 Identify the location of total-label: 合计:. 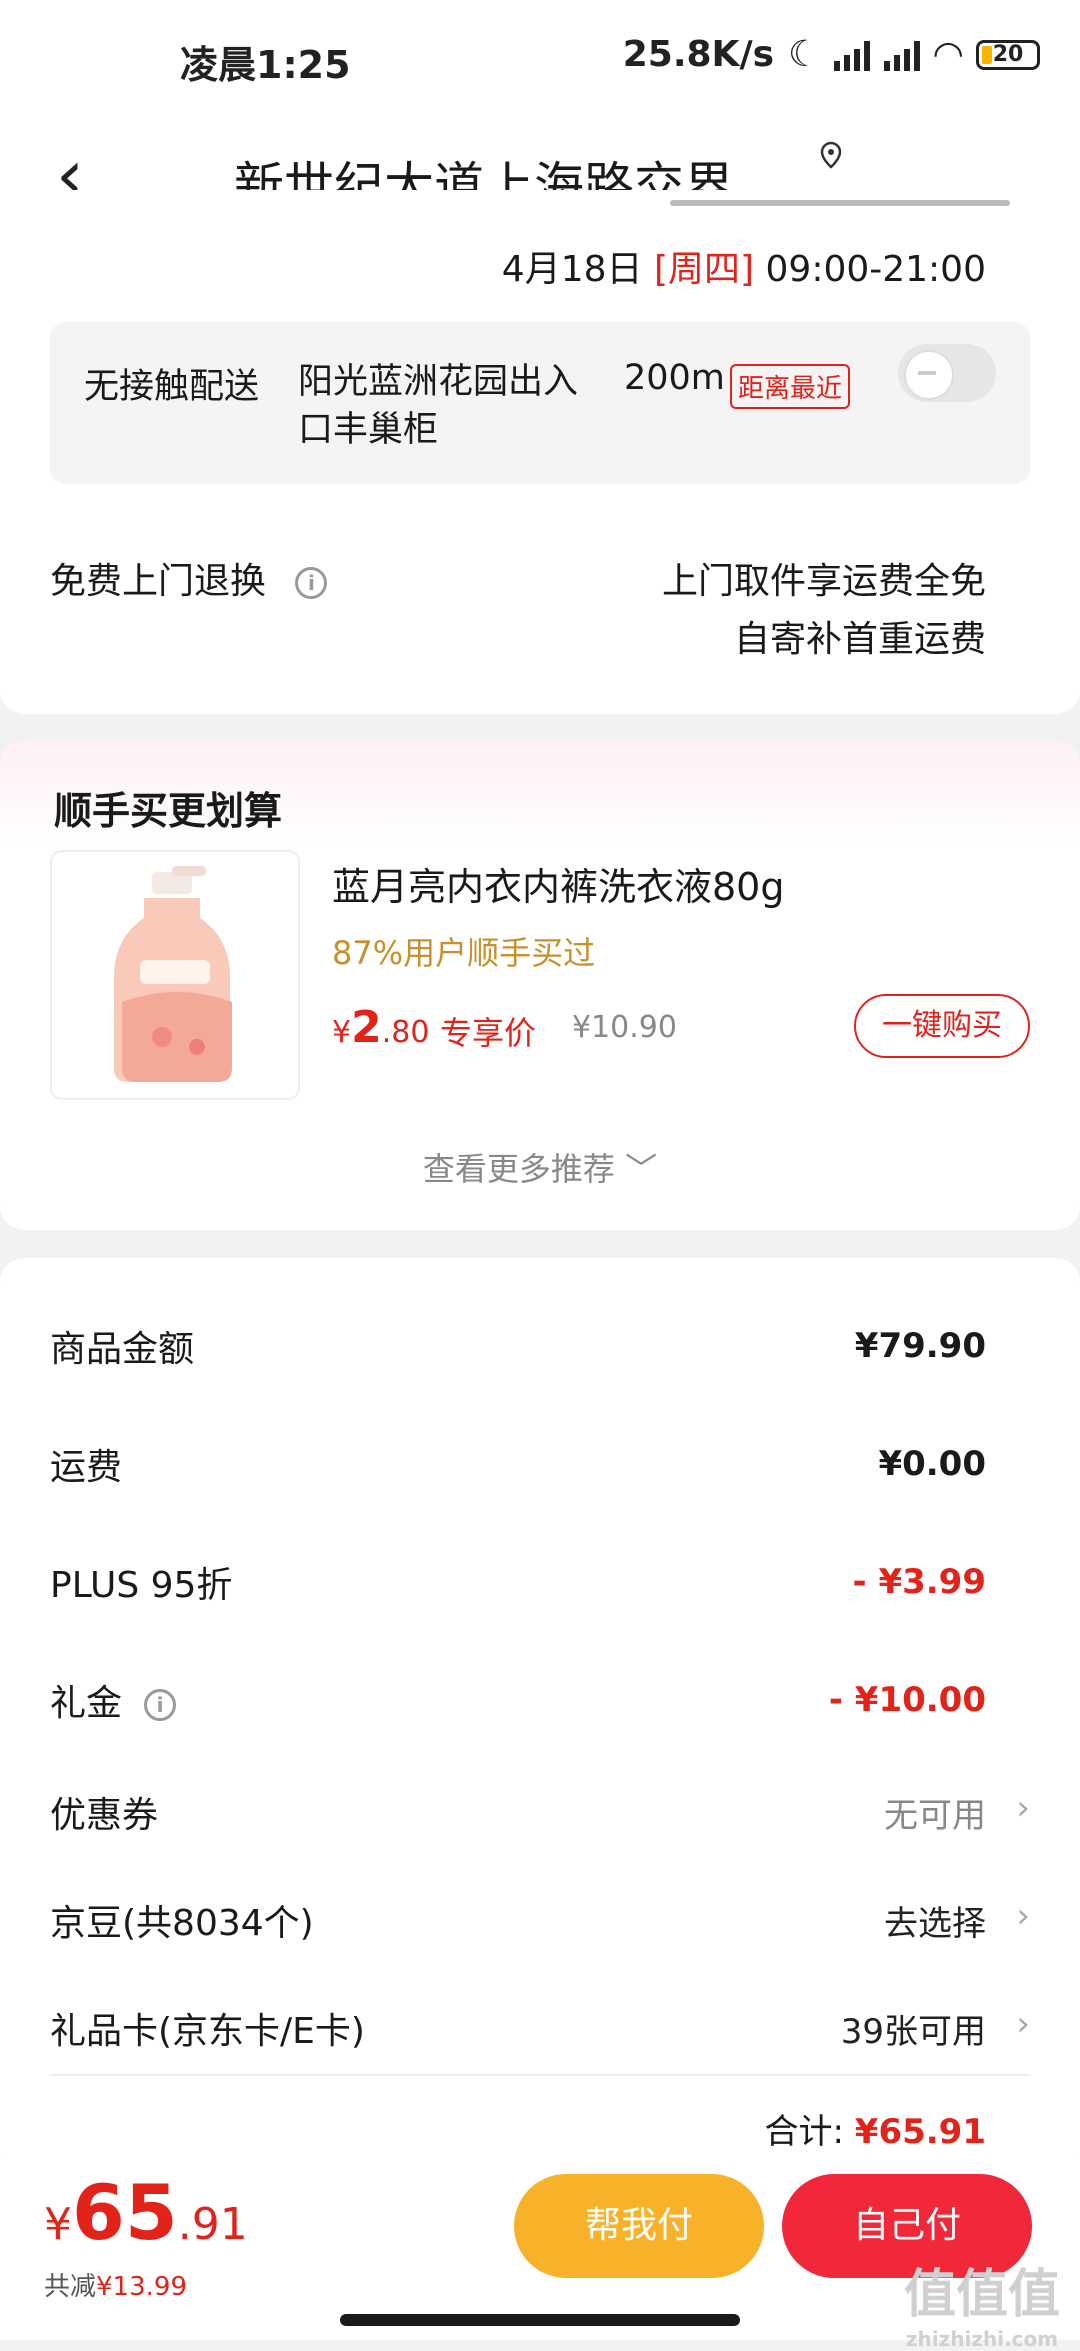
(804, 2132).